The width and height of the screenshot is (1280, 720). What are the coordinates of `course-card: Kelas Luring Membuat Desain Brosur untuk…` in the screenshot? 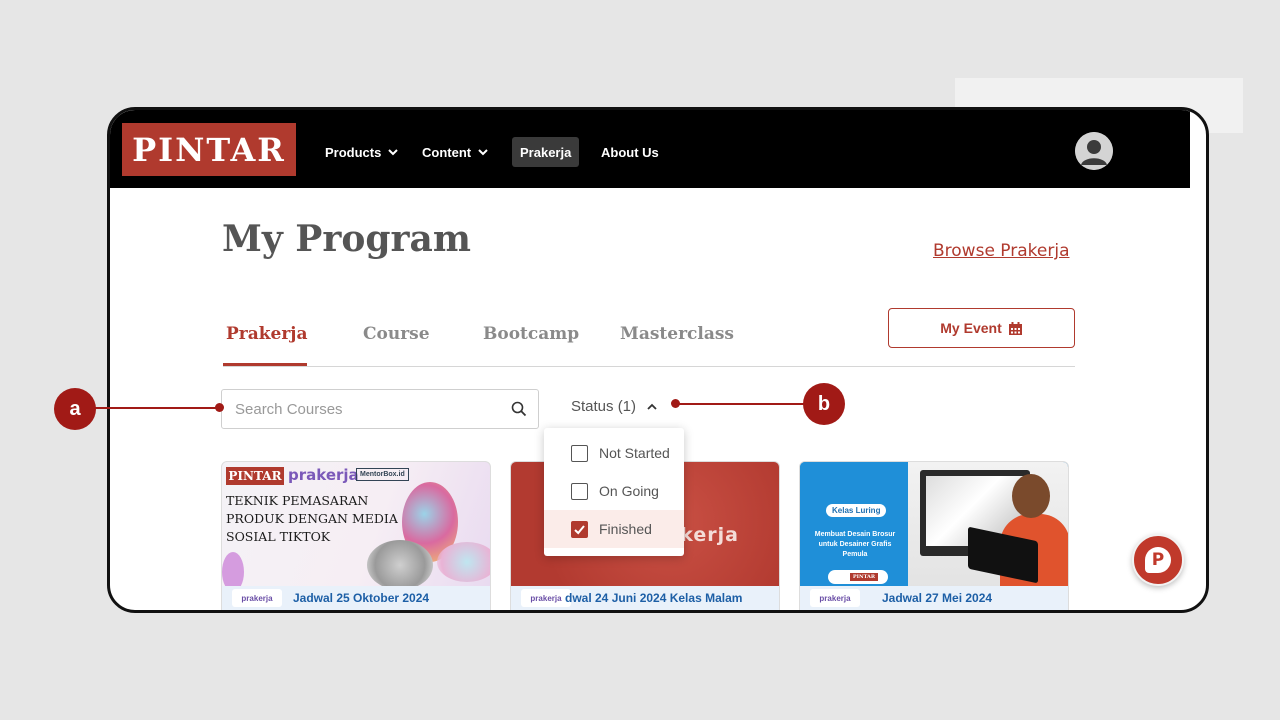 It's located at (934, 535).